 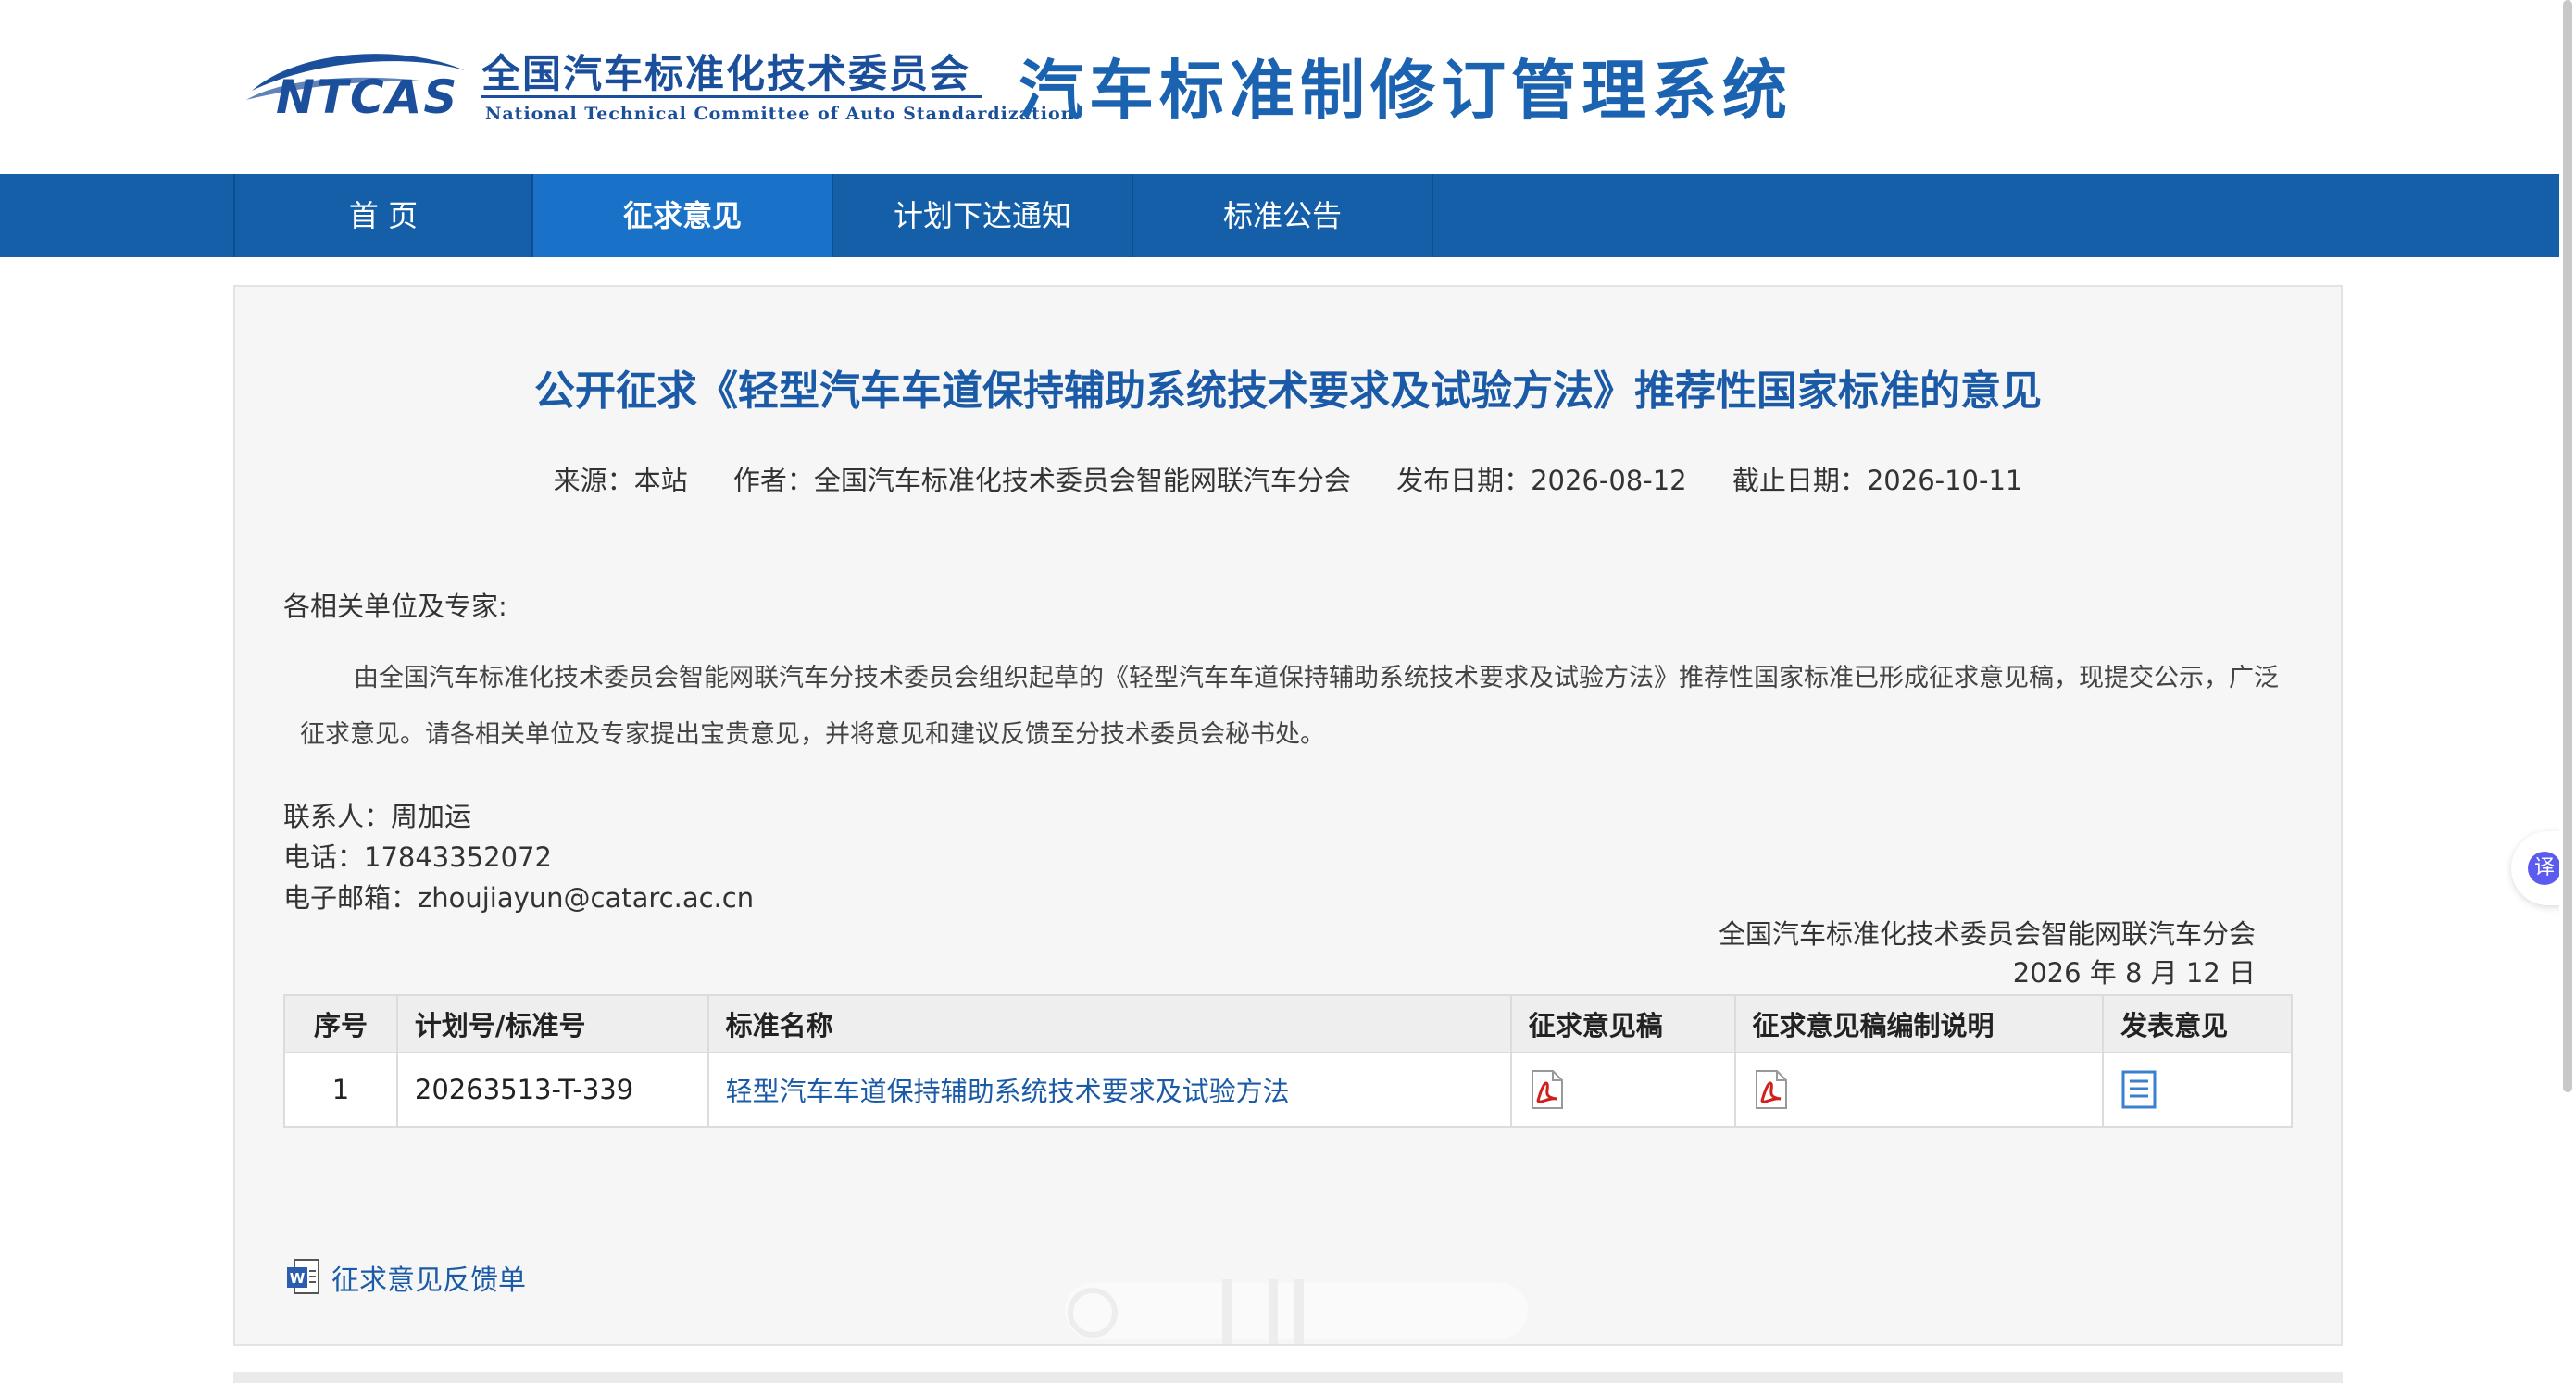 What do you see at coordinates (552, 1023) in the screenshot?
I see `col-header-plan-no: 计划号/标准号` at bounding box center [552, 1023].